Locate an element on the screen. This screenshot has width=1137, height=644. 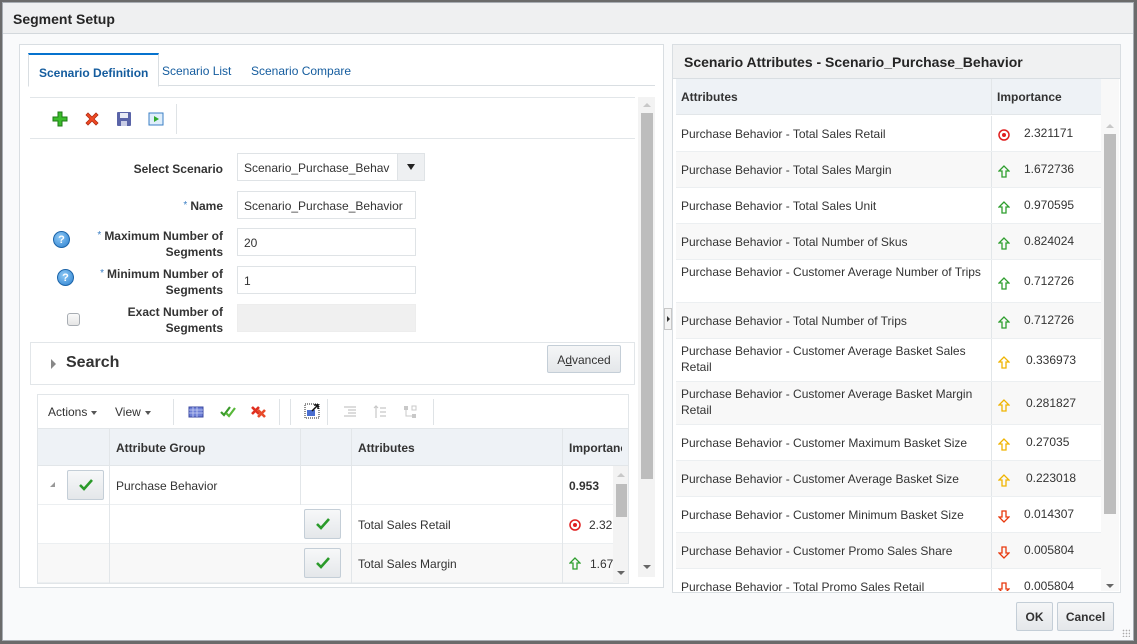
indent-icon is located at coordinates (351, 413).